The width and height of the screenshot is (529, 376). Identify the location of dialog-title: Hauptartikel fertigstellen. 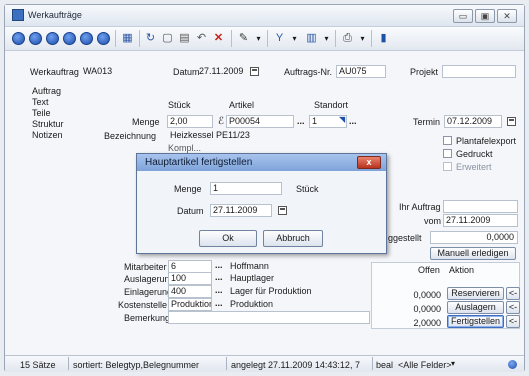
(261, 162).